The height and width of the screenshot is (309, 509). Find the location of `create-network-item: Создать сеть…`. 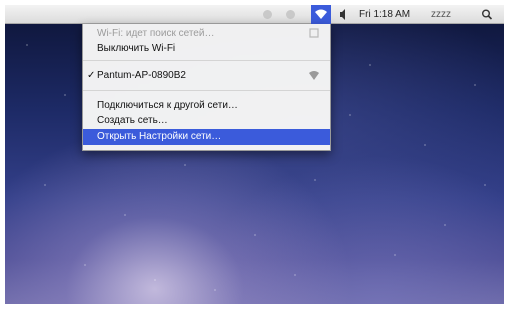

create-network-item: Создать сеть… is located at coordinates (206, 120).